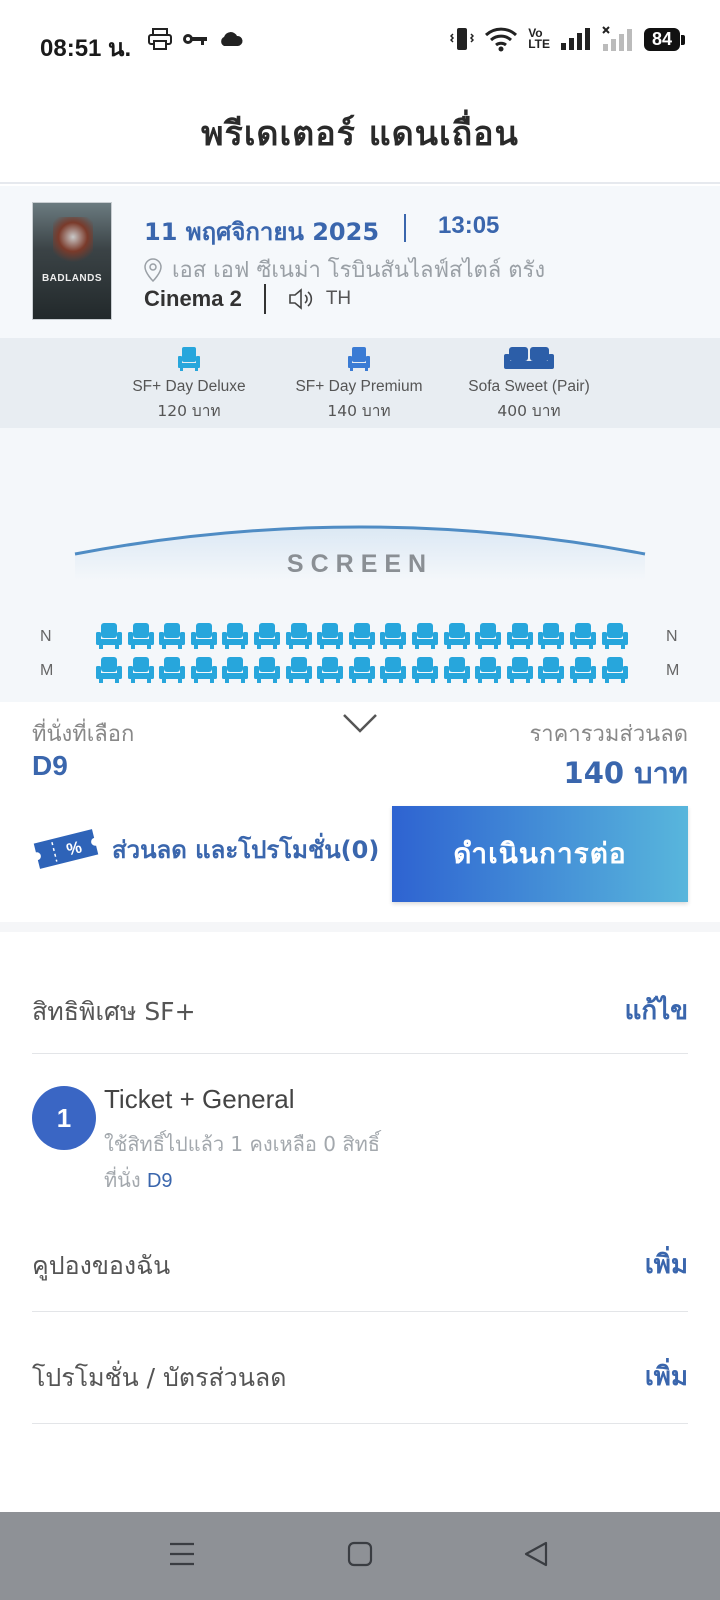 The height and width of the screenshot is (1600, 720). I want to click on location-row: เอส เอฟ ซีเนม่า โรบินสันไลฟ์สไตล์ ตรัง, so click(344, 269).